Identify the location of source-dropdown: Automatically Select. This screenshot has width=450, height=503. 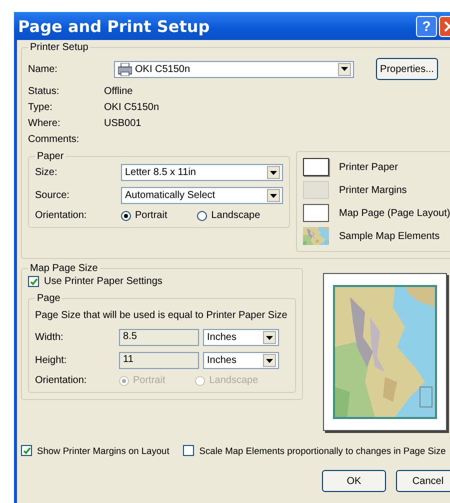
(202, 195).